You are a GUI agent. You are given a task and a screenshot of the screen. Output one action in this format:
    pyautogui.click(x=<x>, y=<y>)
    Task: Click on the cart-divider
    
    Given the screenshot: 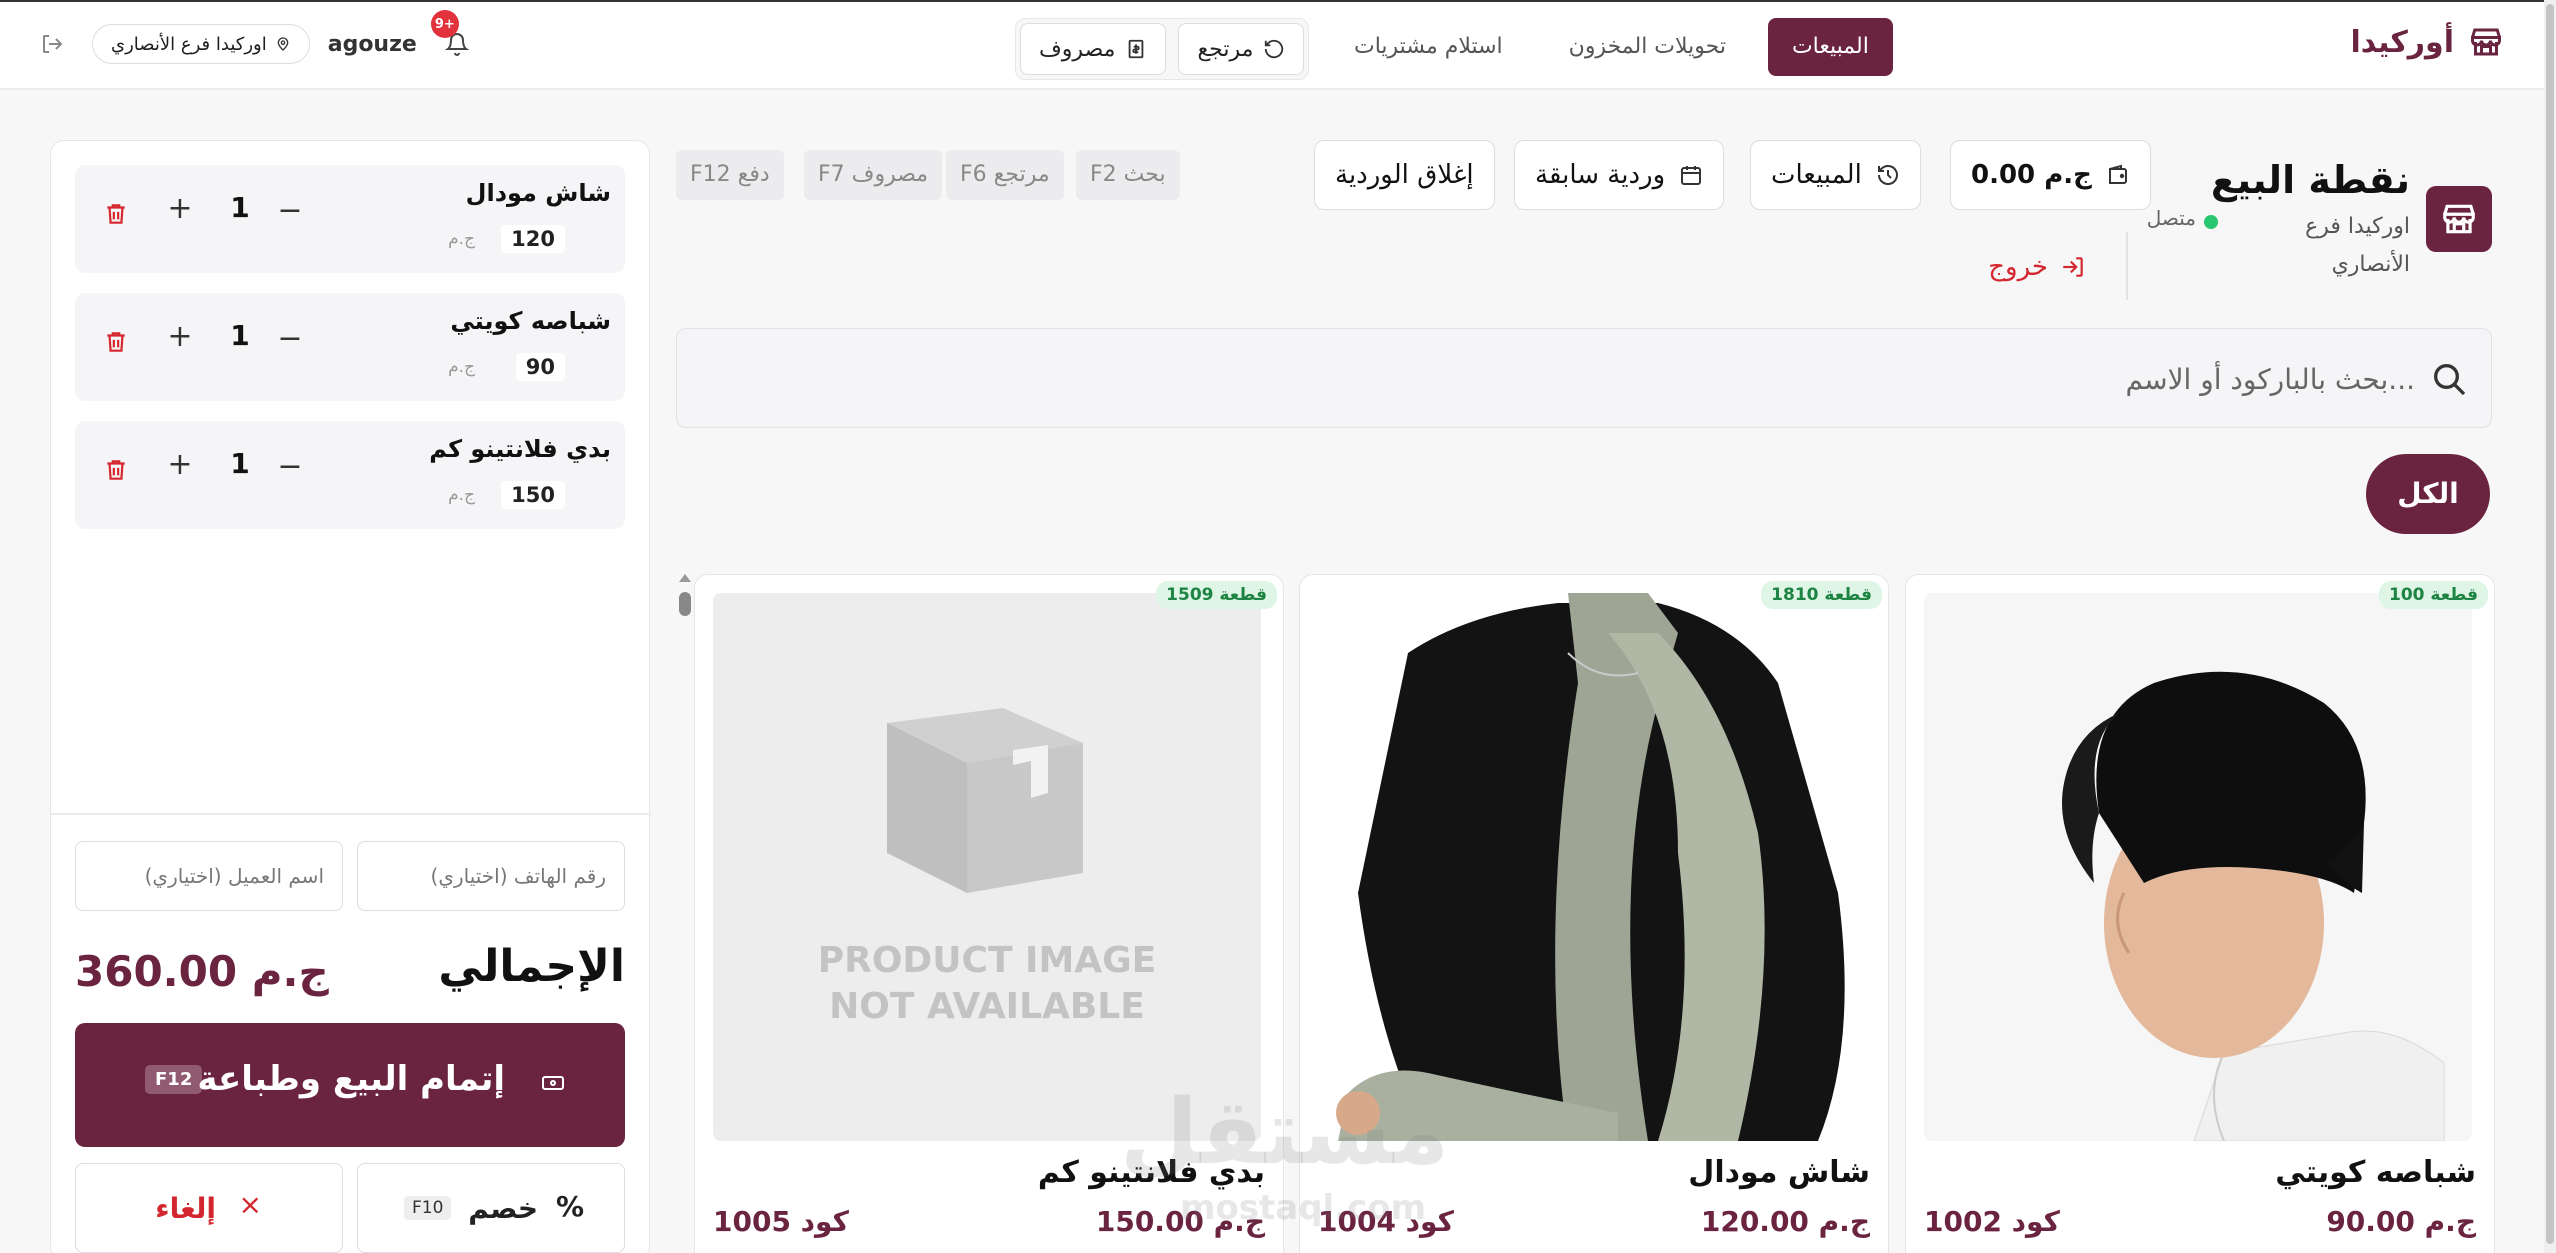 What is the action you would take?
    pyautogui.click(x=351, y=814)
    